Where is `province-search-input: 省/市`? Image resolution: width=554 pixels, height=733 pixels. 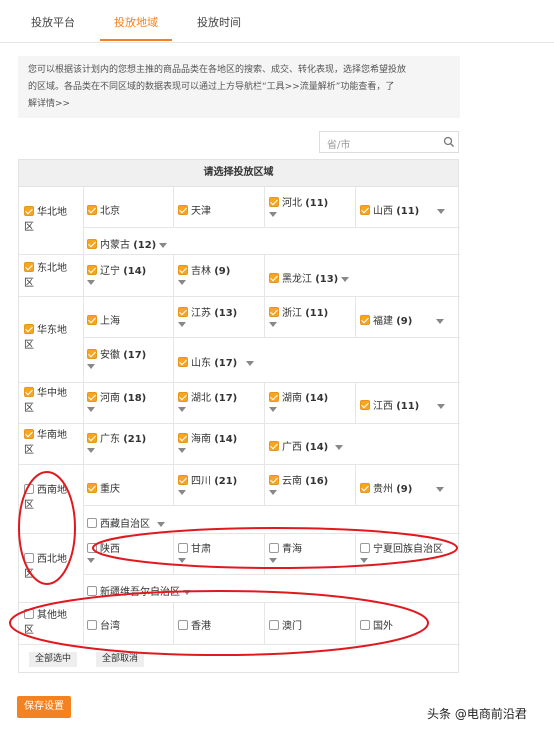
province-search-input: 省/市 is located at coordinates (389, 142).